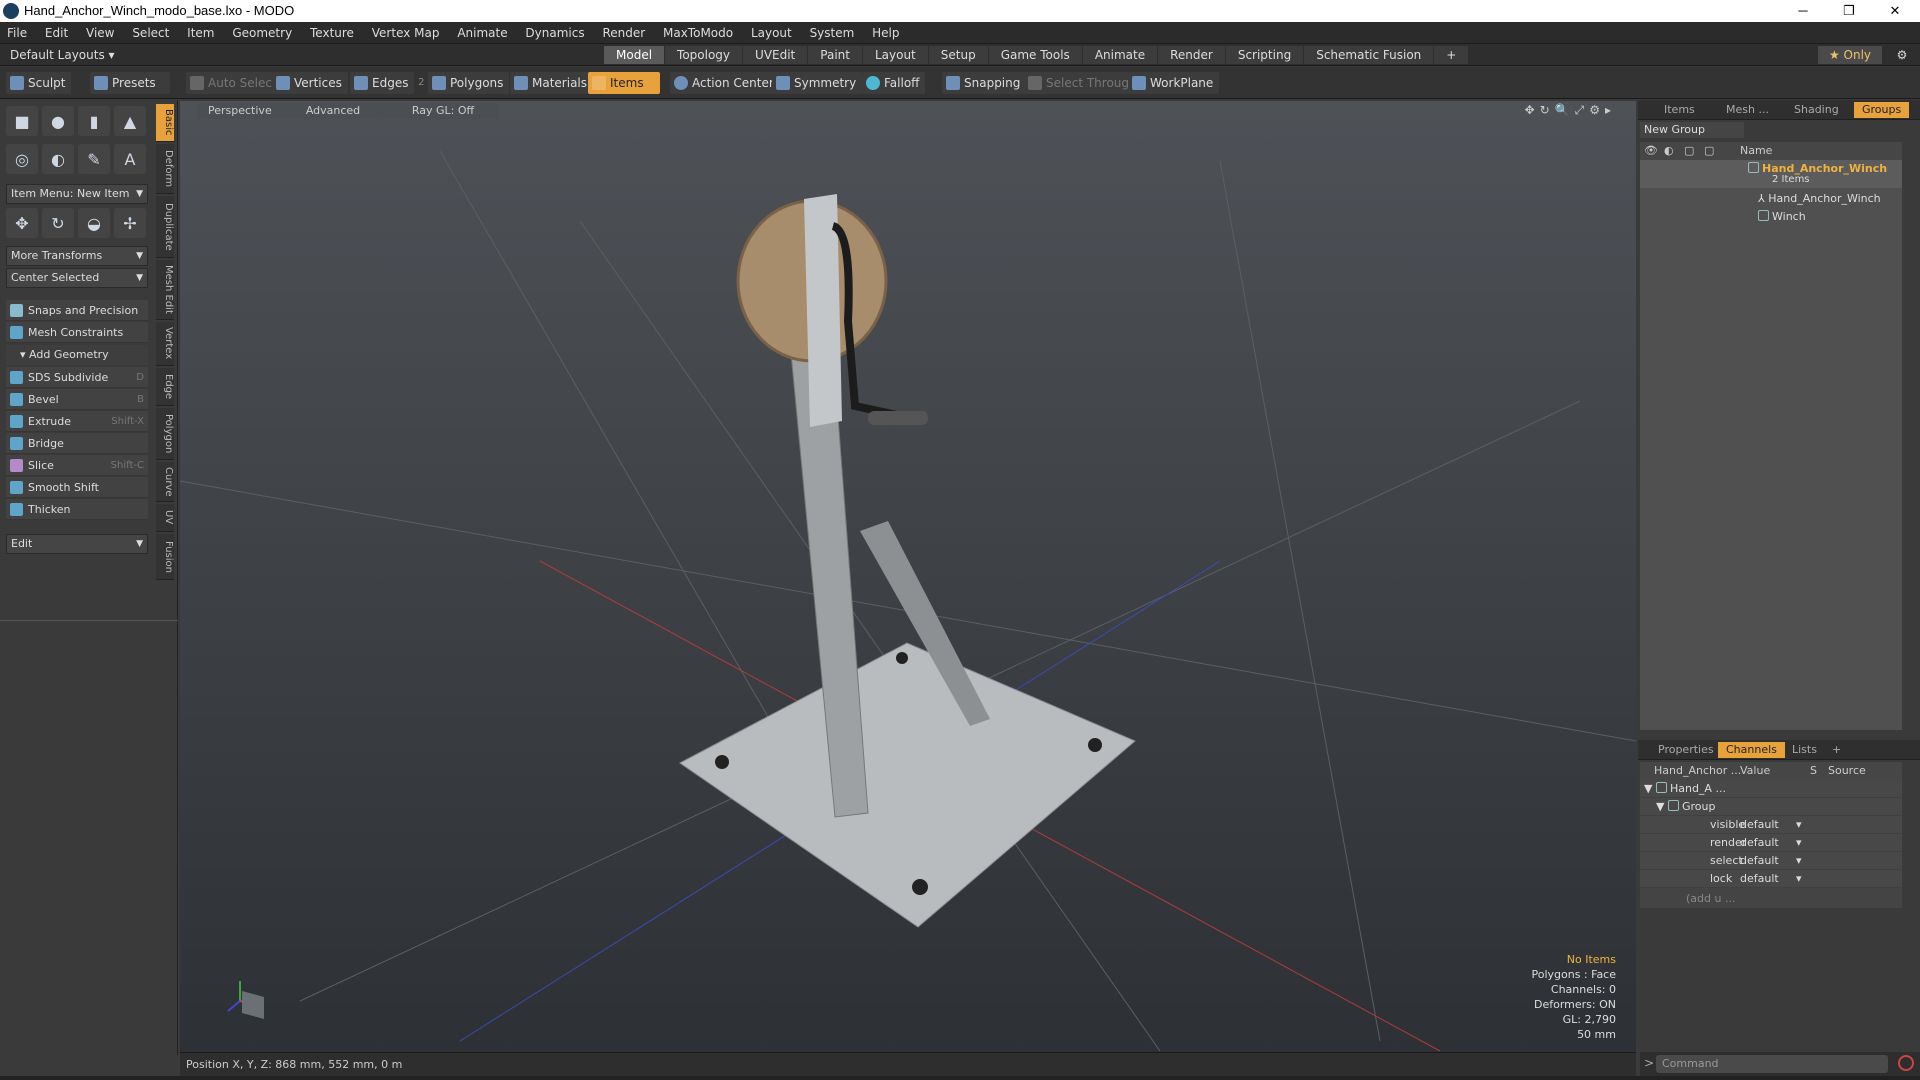 Image resolution: width=1920 pixels, height=1080 pixels. I want to click on falloff-button: Falloff, so click(894, 83).